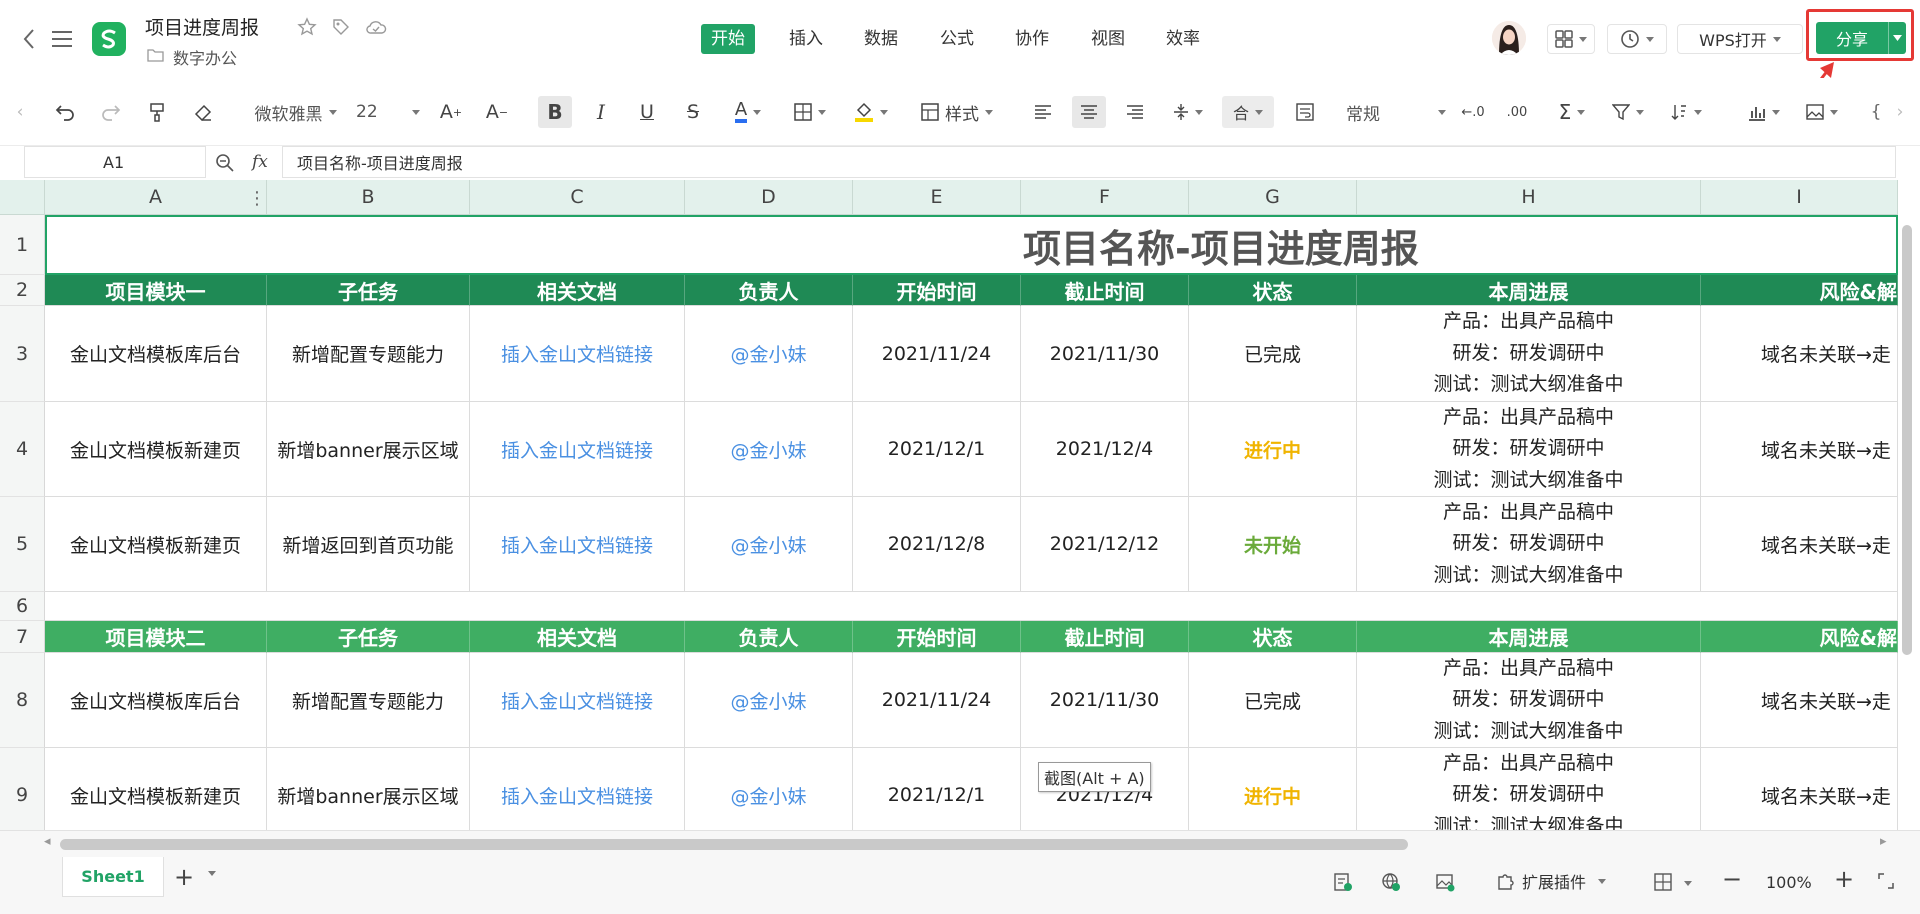 The height and width of the screenshot is (914, 1920). Describe the element at coordinates (368, 197) in the screenshot. I see `column-header-b: B` at that location.